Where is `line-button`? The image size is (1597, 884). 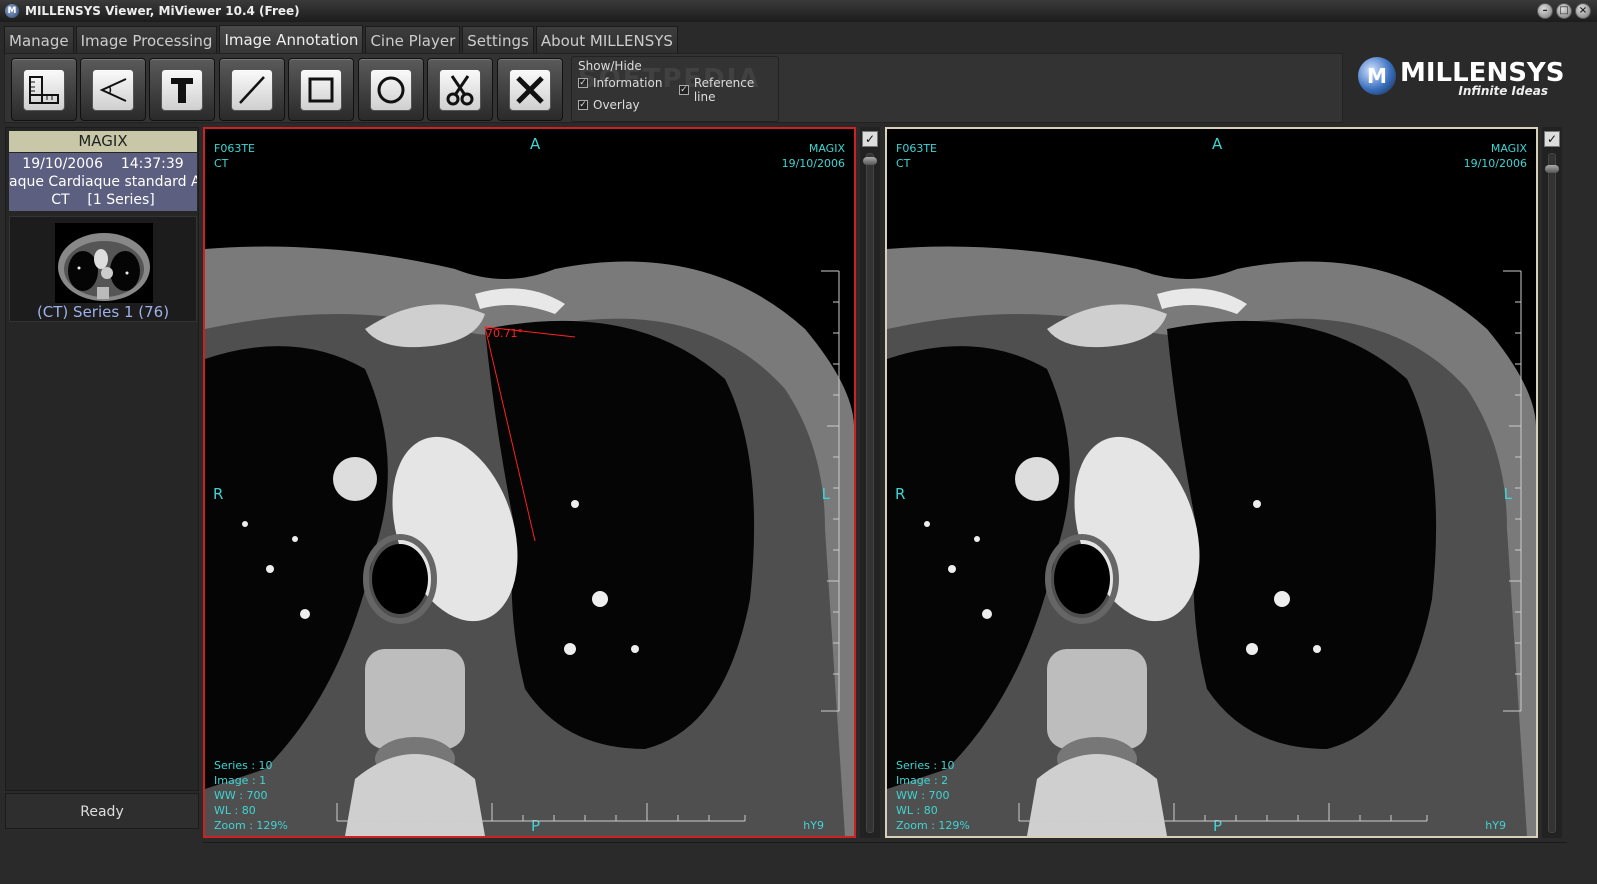 line-button is located at coordinates (252, 89).